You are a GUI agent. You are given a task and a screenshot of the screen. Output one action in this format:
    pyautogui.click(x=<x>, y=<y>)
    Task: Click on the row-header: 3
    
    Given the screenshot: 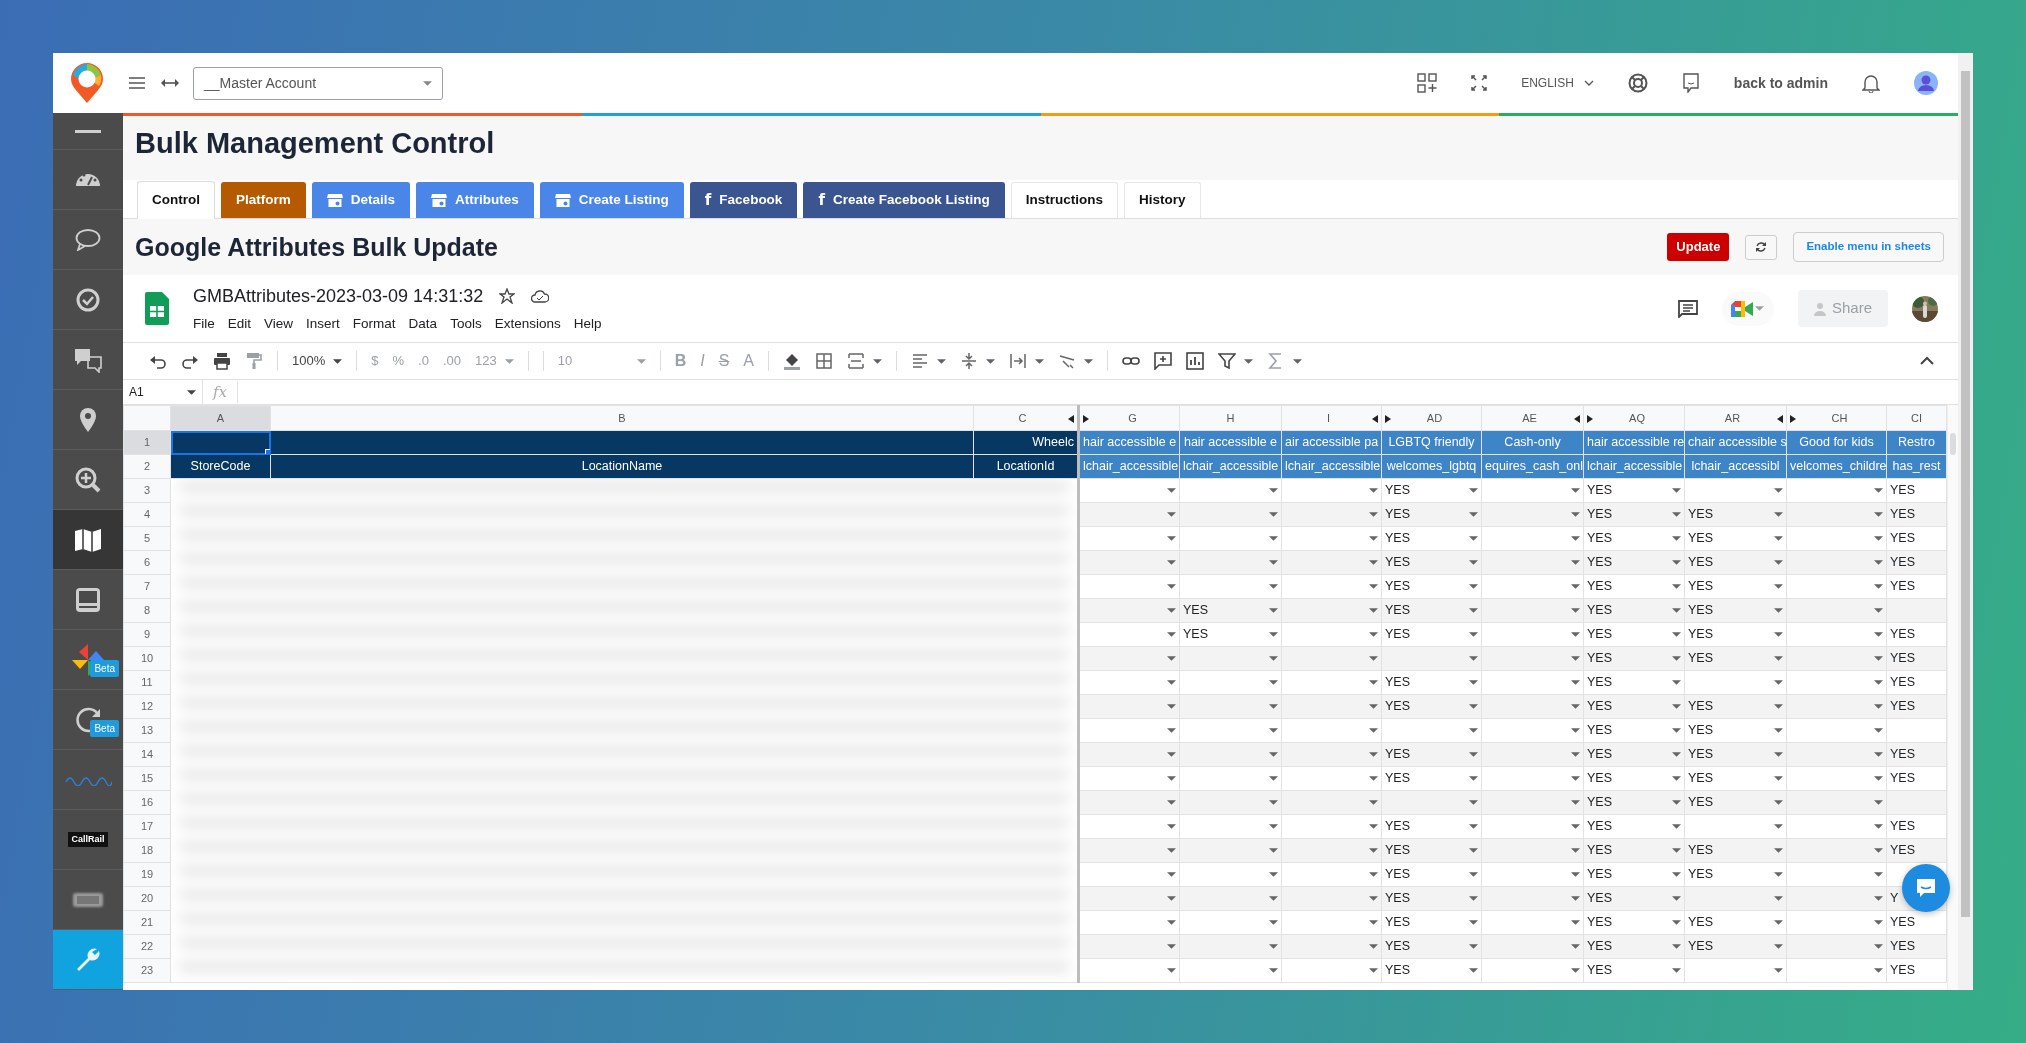 What is the action you would take?
    pyautogui.click(x=147, y=490)
    